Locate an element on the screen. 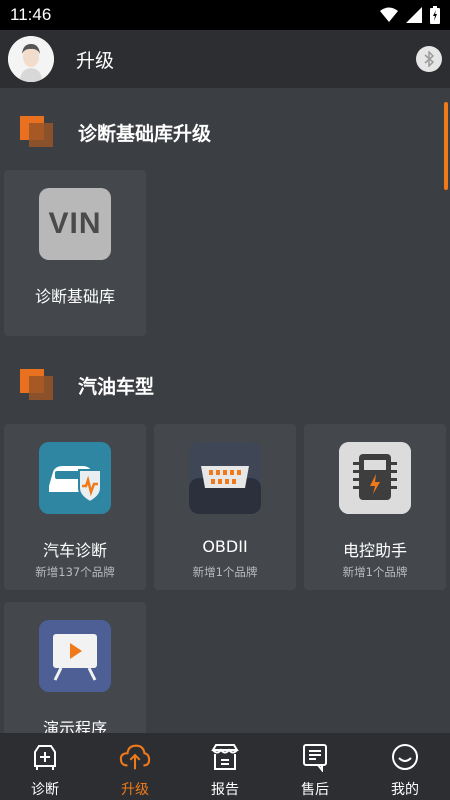 This screenshot has width=450, height=800. nav-diagnosis: 诊断 is located at coordinates (45, 766).